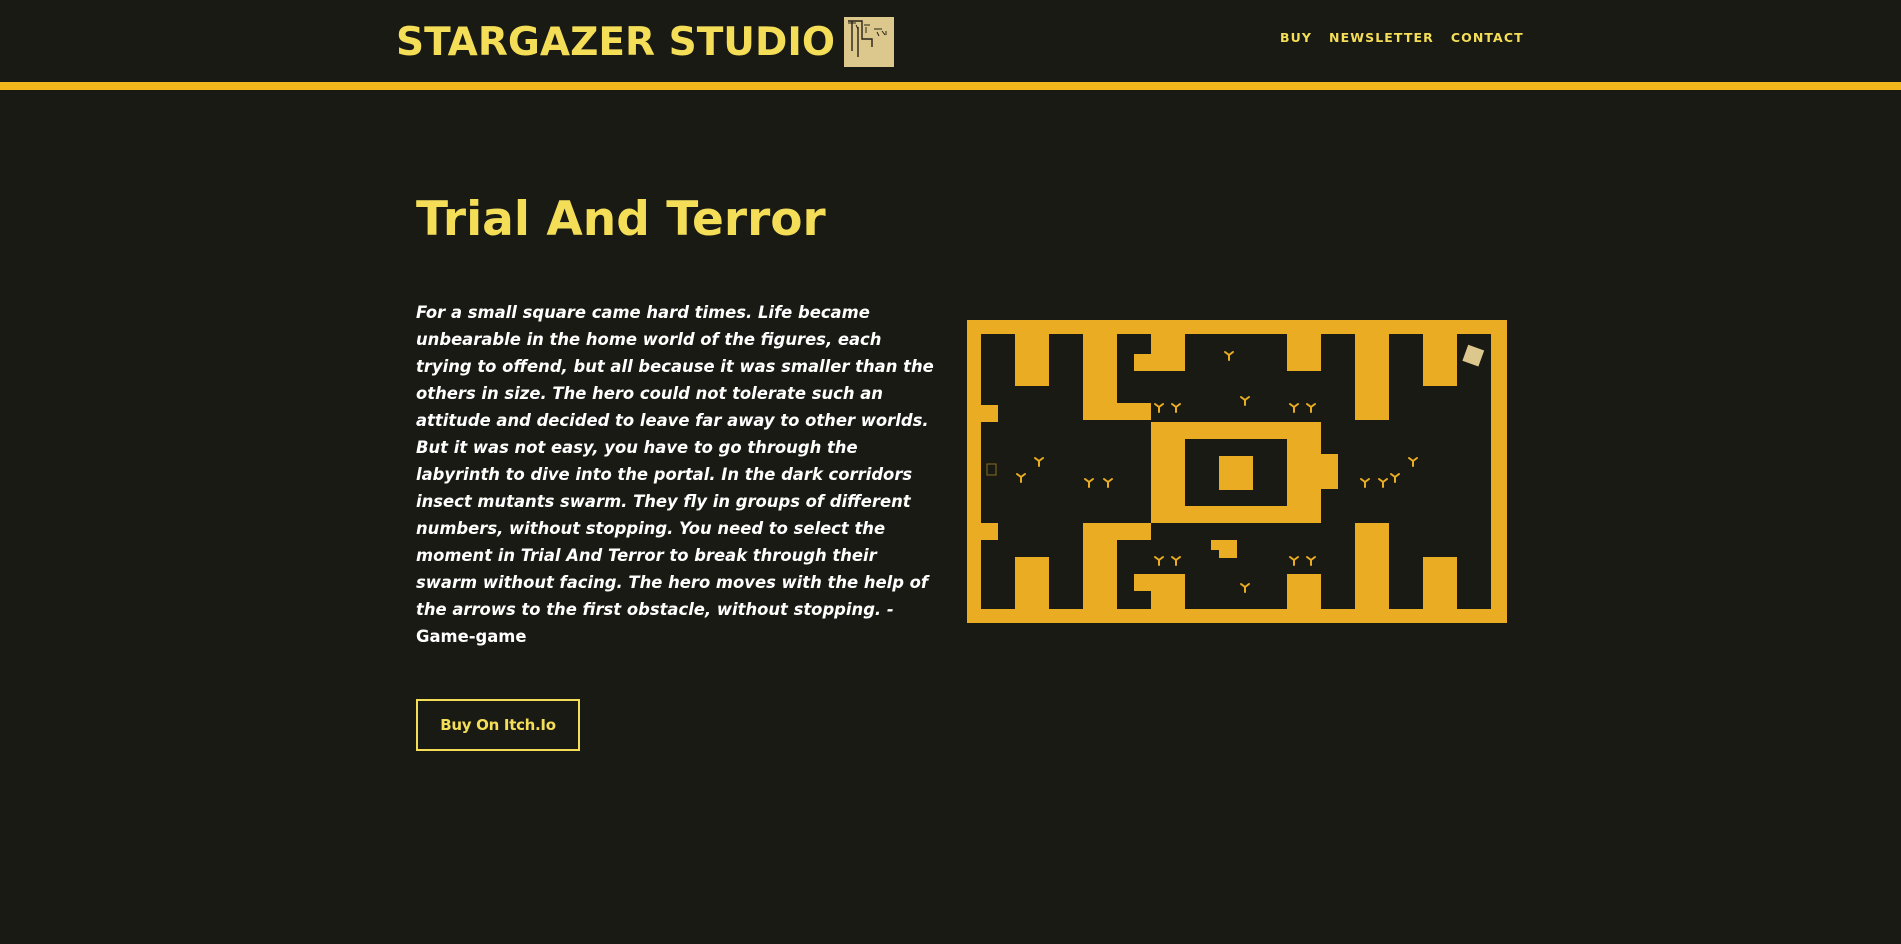 The height and width of the screenshot is (944, 1901). I want to click on nav-link-contact: CONTACT, so click(1487, 38).